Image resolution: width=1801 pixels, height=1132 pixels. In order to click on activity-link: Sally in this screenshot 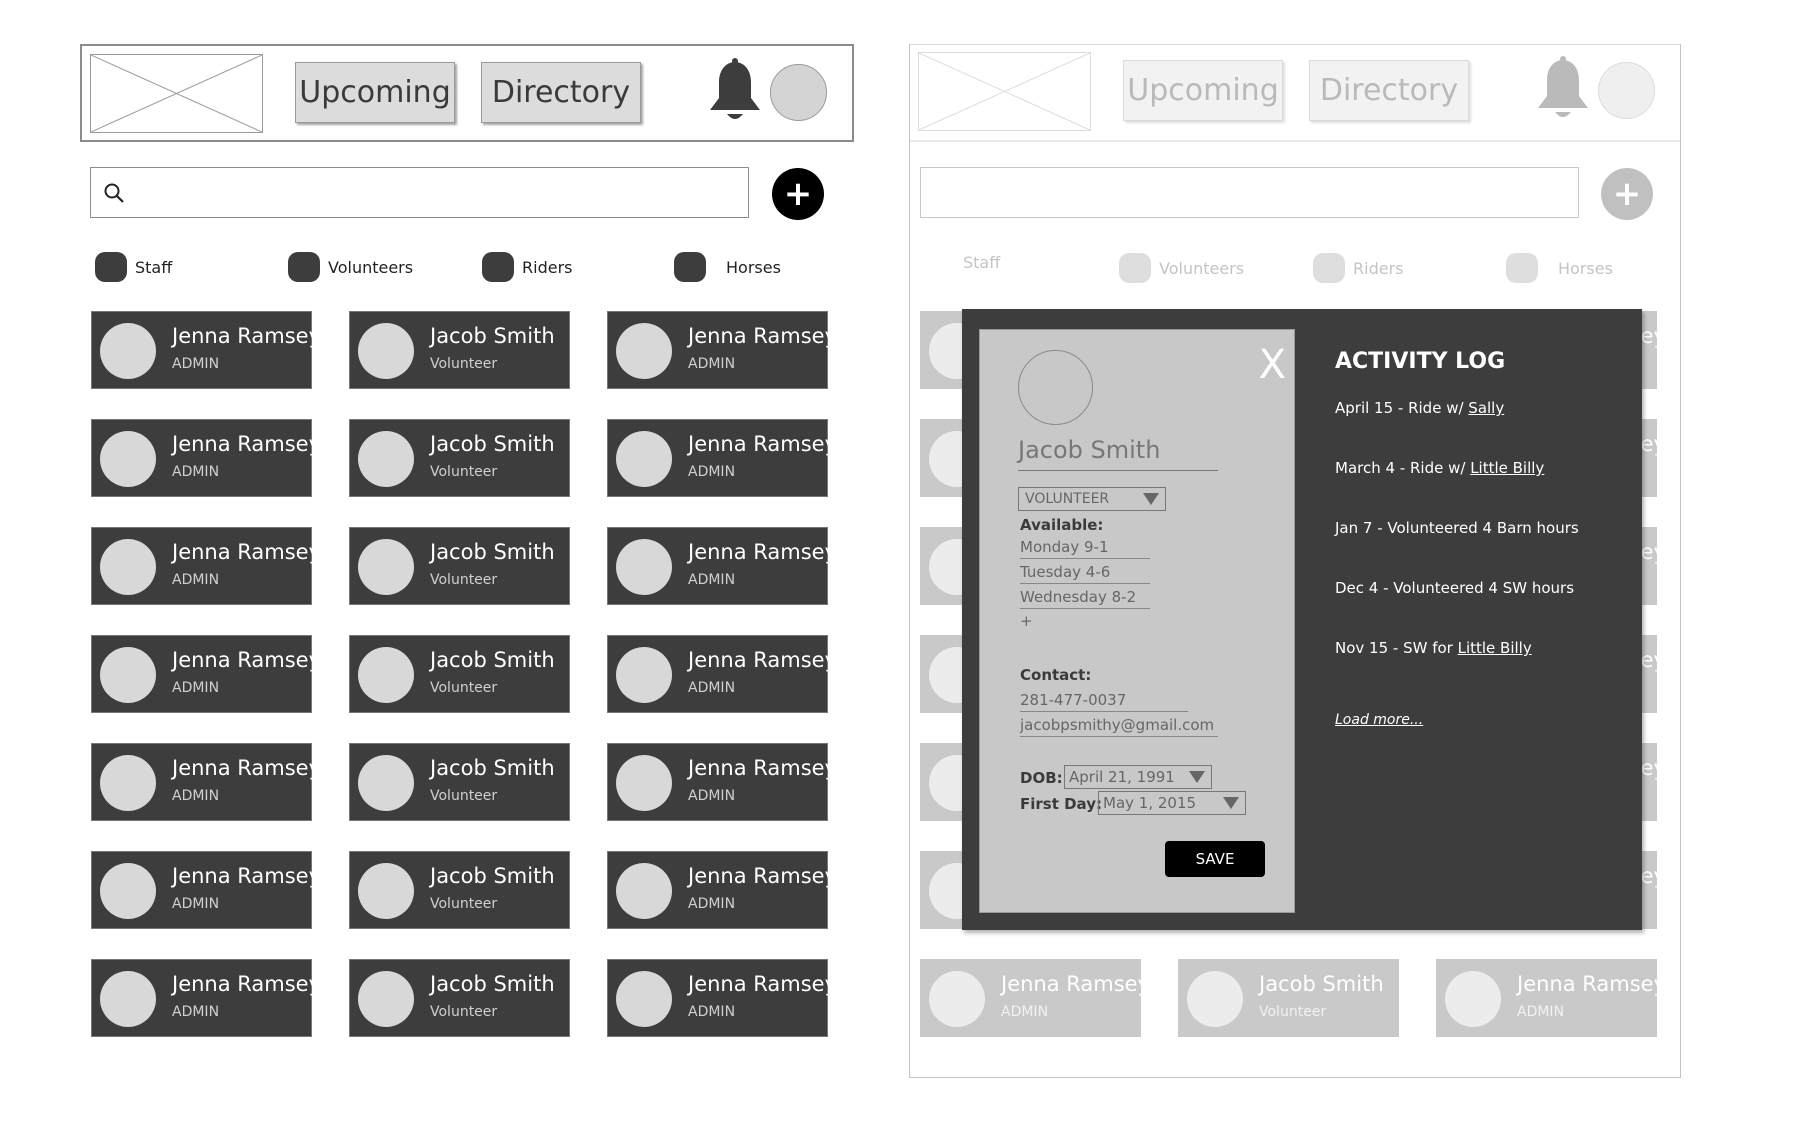, I will do `click(1486, 408)`.